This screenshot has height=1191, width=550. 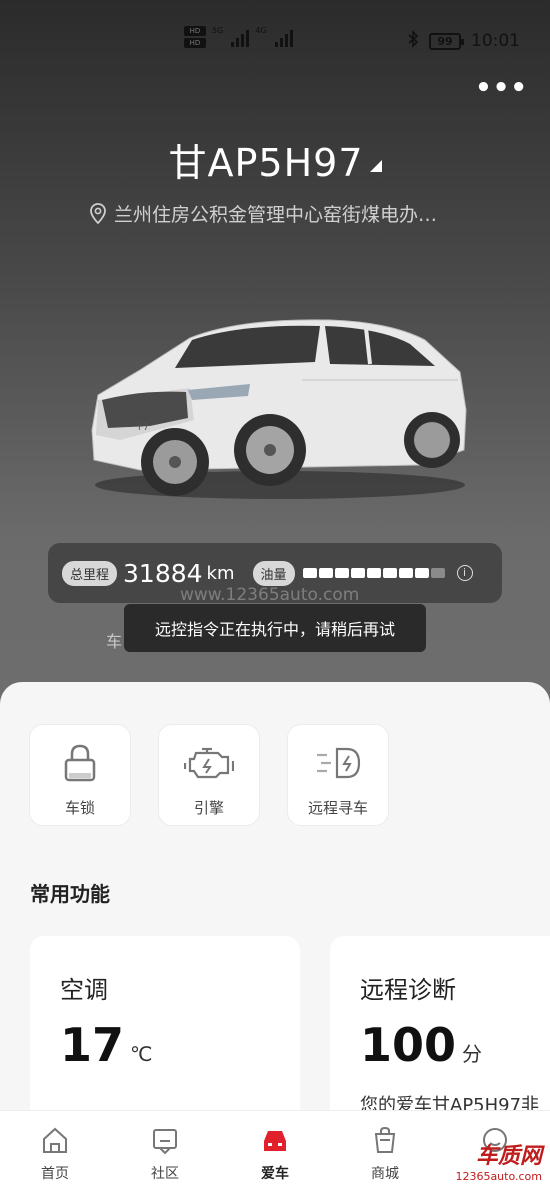 I want to click on tab-label: 商城, so click(x=385, y=1174).